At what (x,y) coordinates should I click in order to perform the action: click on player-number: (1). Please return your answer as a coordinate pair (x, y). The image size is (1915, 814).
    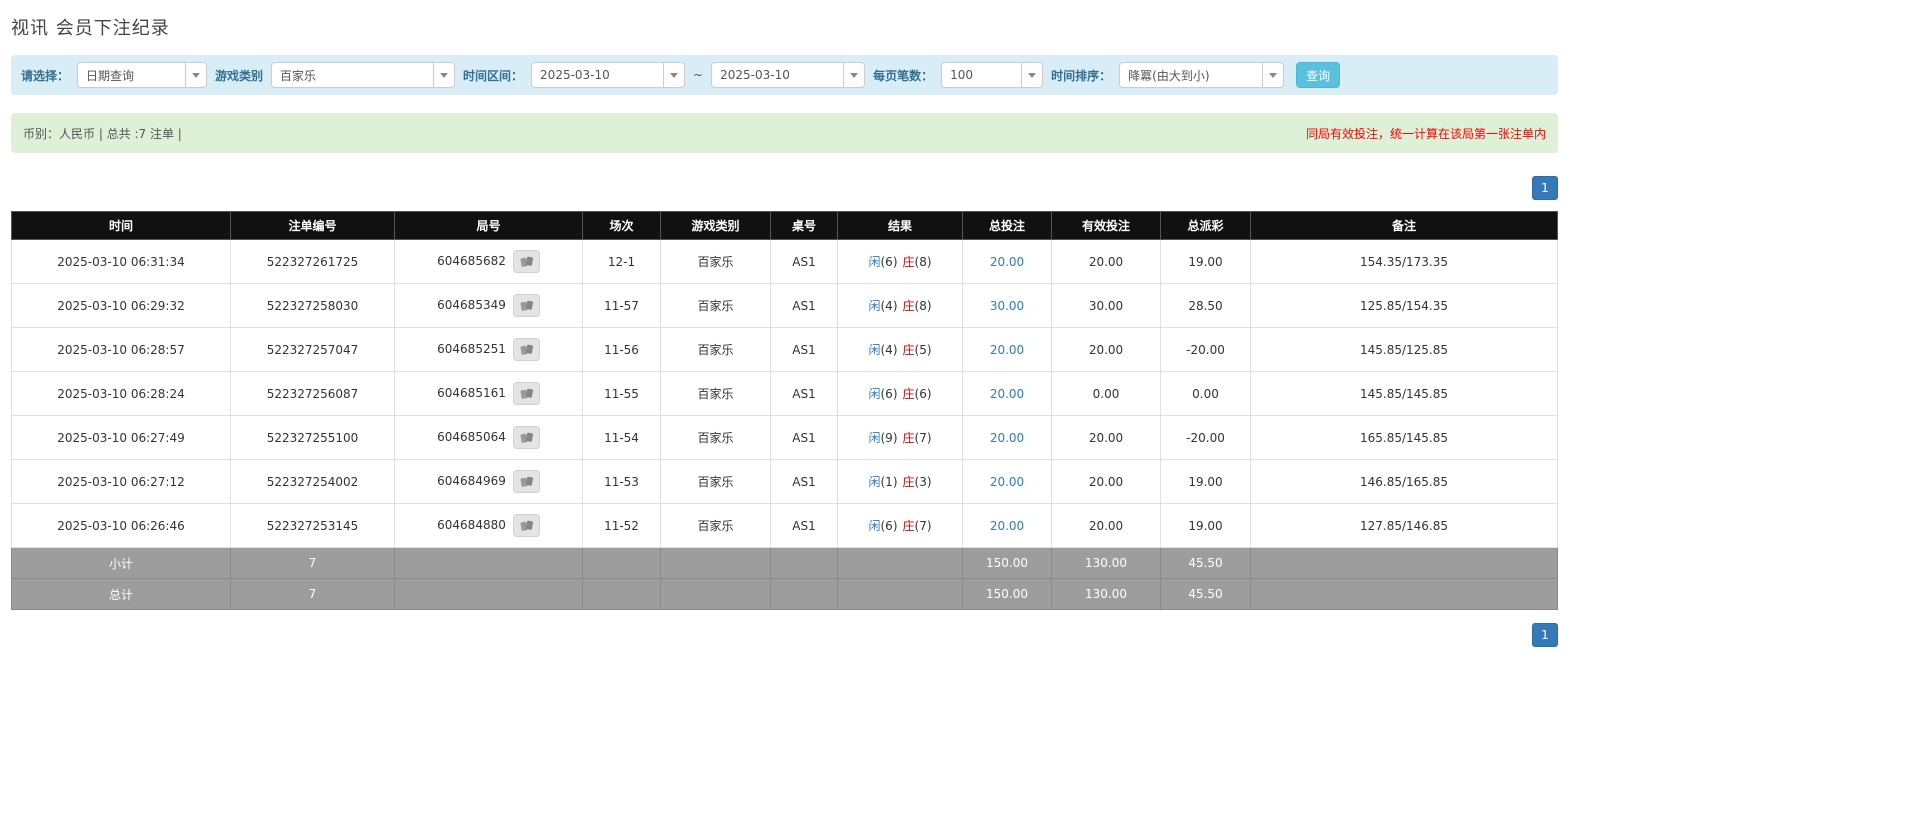
    Looking at the image, I should click on (889, 482).